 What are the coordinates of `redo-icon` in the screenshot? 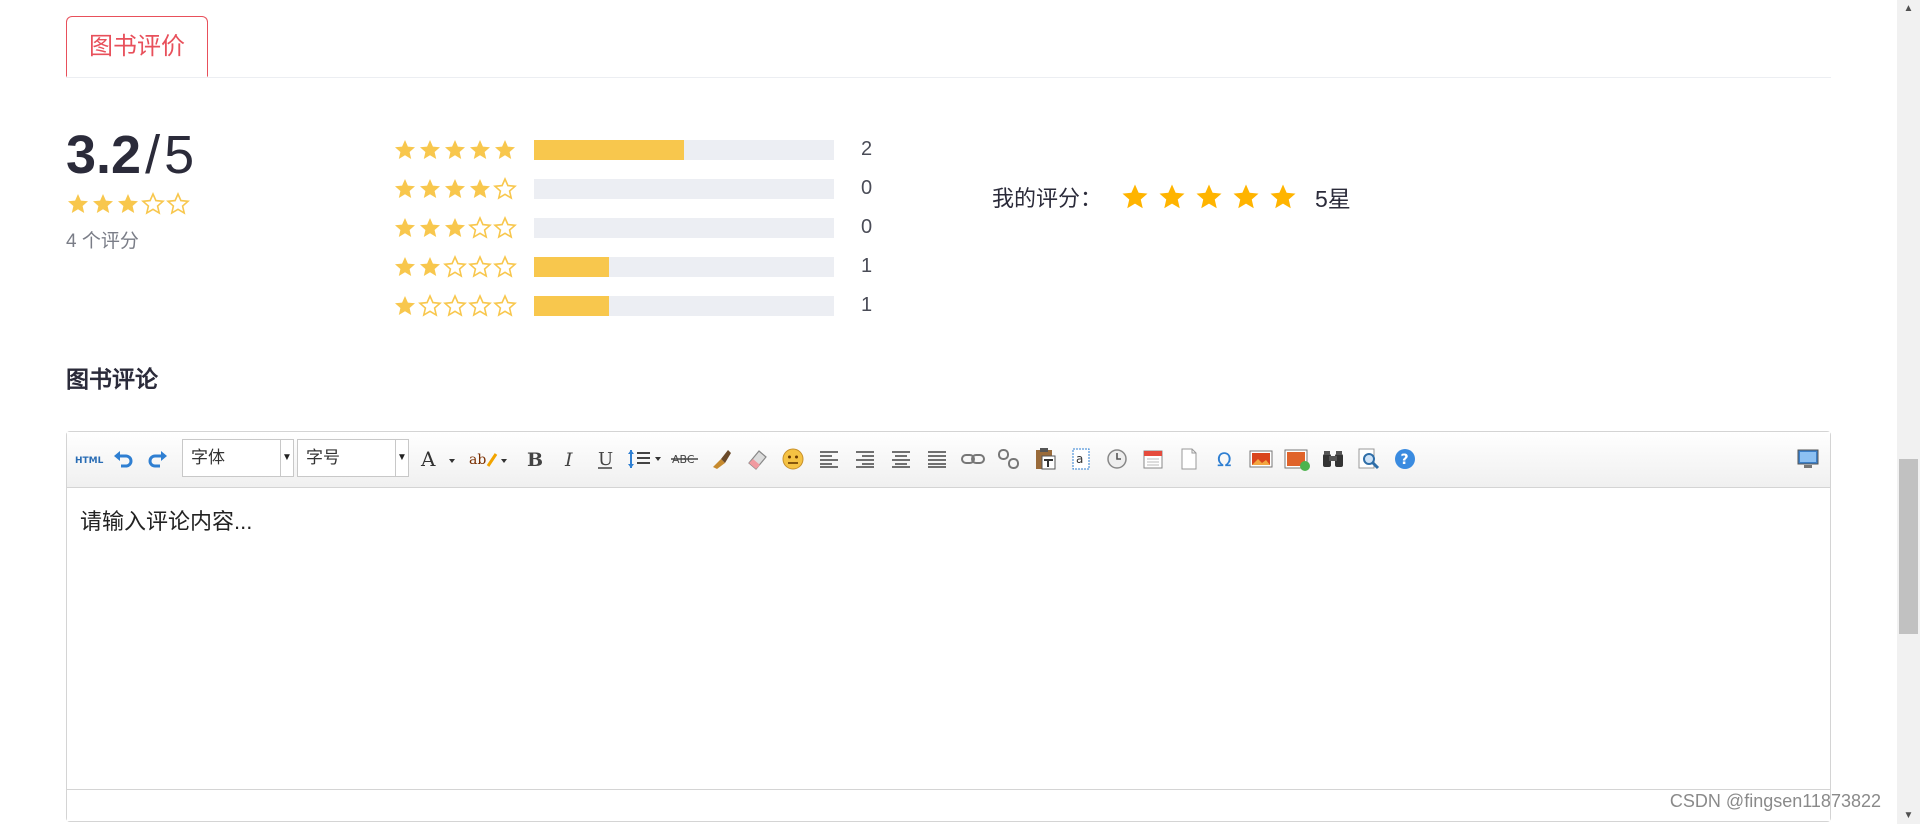 It's located at (158, 459).